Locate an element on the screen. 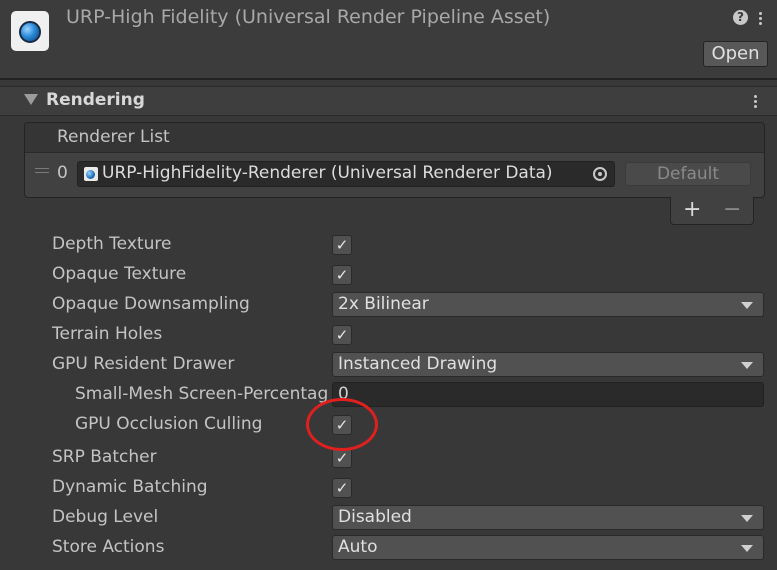  drag-handle-icon is located at coordinates (42, 171).